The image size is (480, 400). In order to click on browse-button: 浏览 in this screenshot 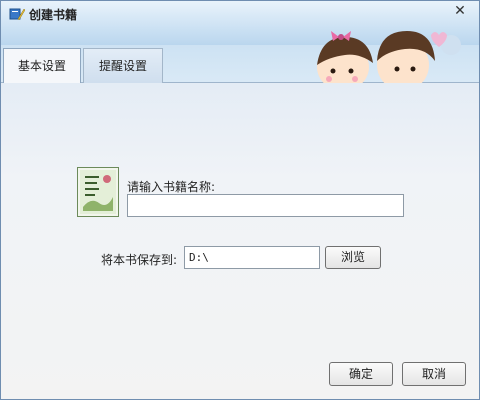, I will do `click(353, 257)`.